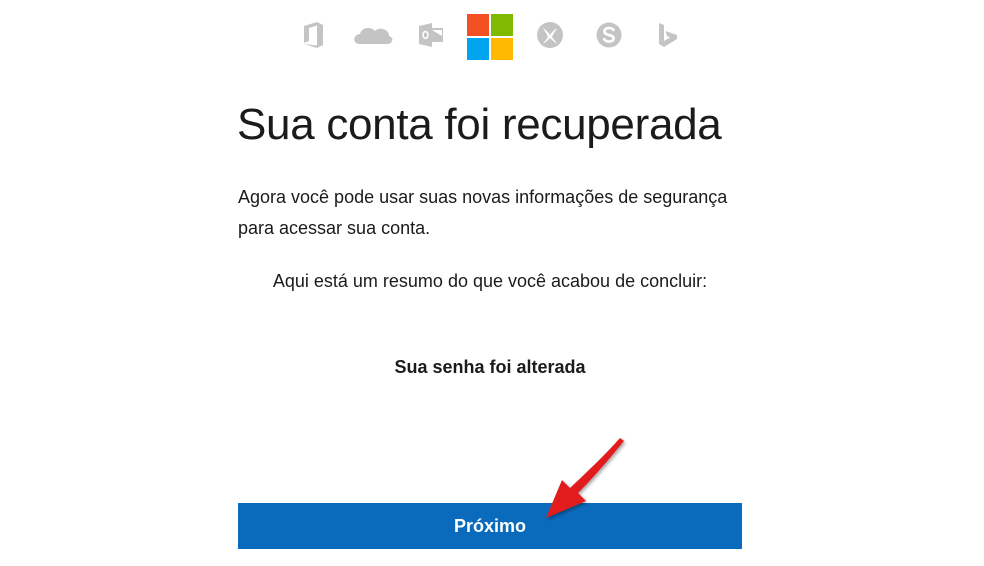 This screenshot has width=984, height=566. What do you see at coordinates (490, 526) in the screenshot?
I see `next-button: Próximo` at bounding box center [490, 526].